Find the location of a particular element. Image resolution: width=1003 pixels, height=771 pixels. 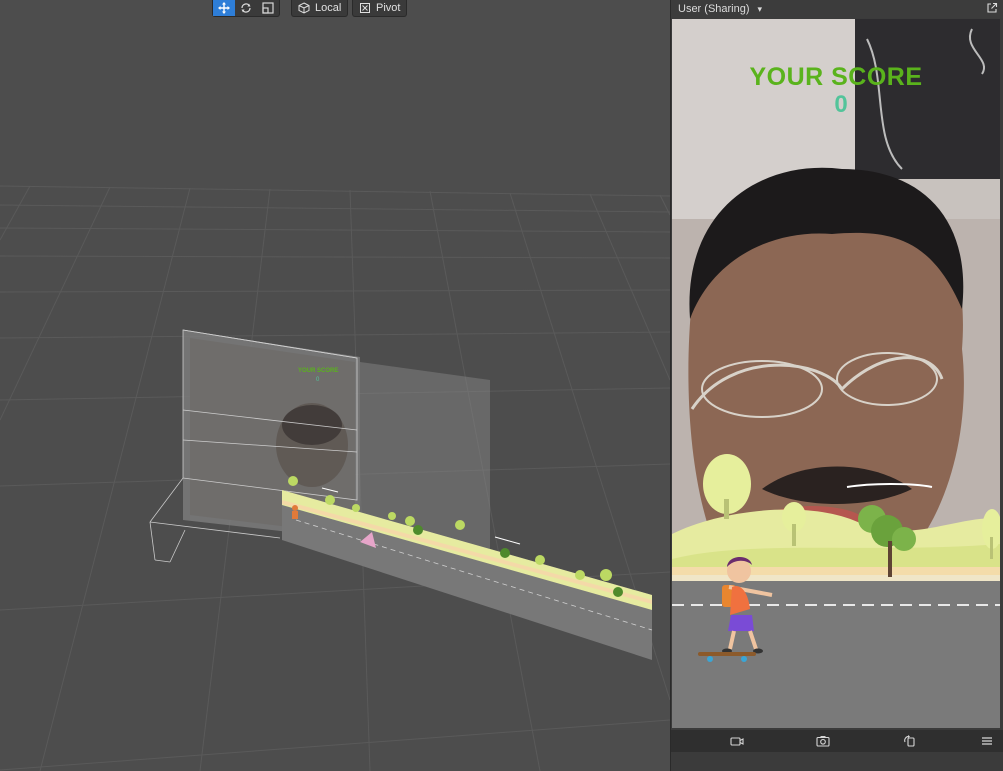

scale-icon is located at coordinates (268, 8).